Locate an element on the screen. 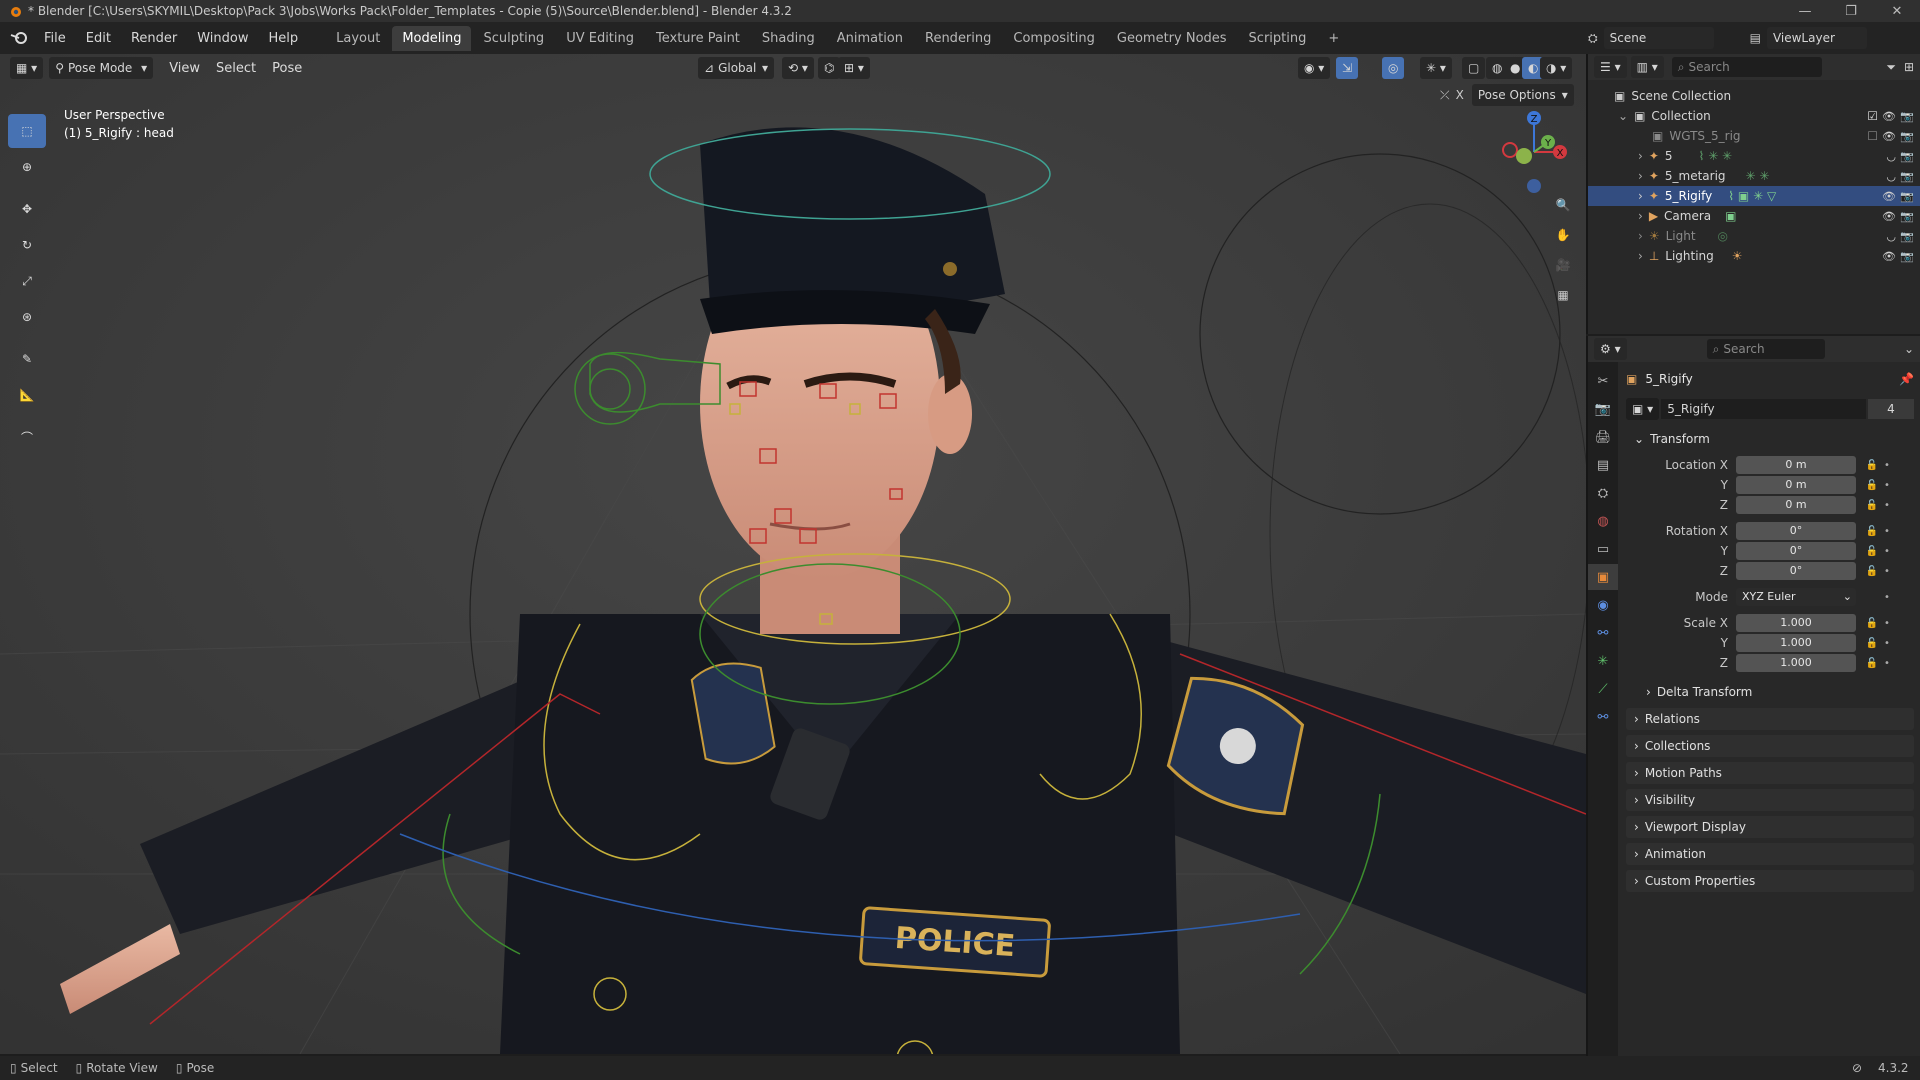 The width and height of the screenshot is (1920, 1080). move-tool: ✥ is located at coordinates (27, 209).